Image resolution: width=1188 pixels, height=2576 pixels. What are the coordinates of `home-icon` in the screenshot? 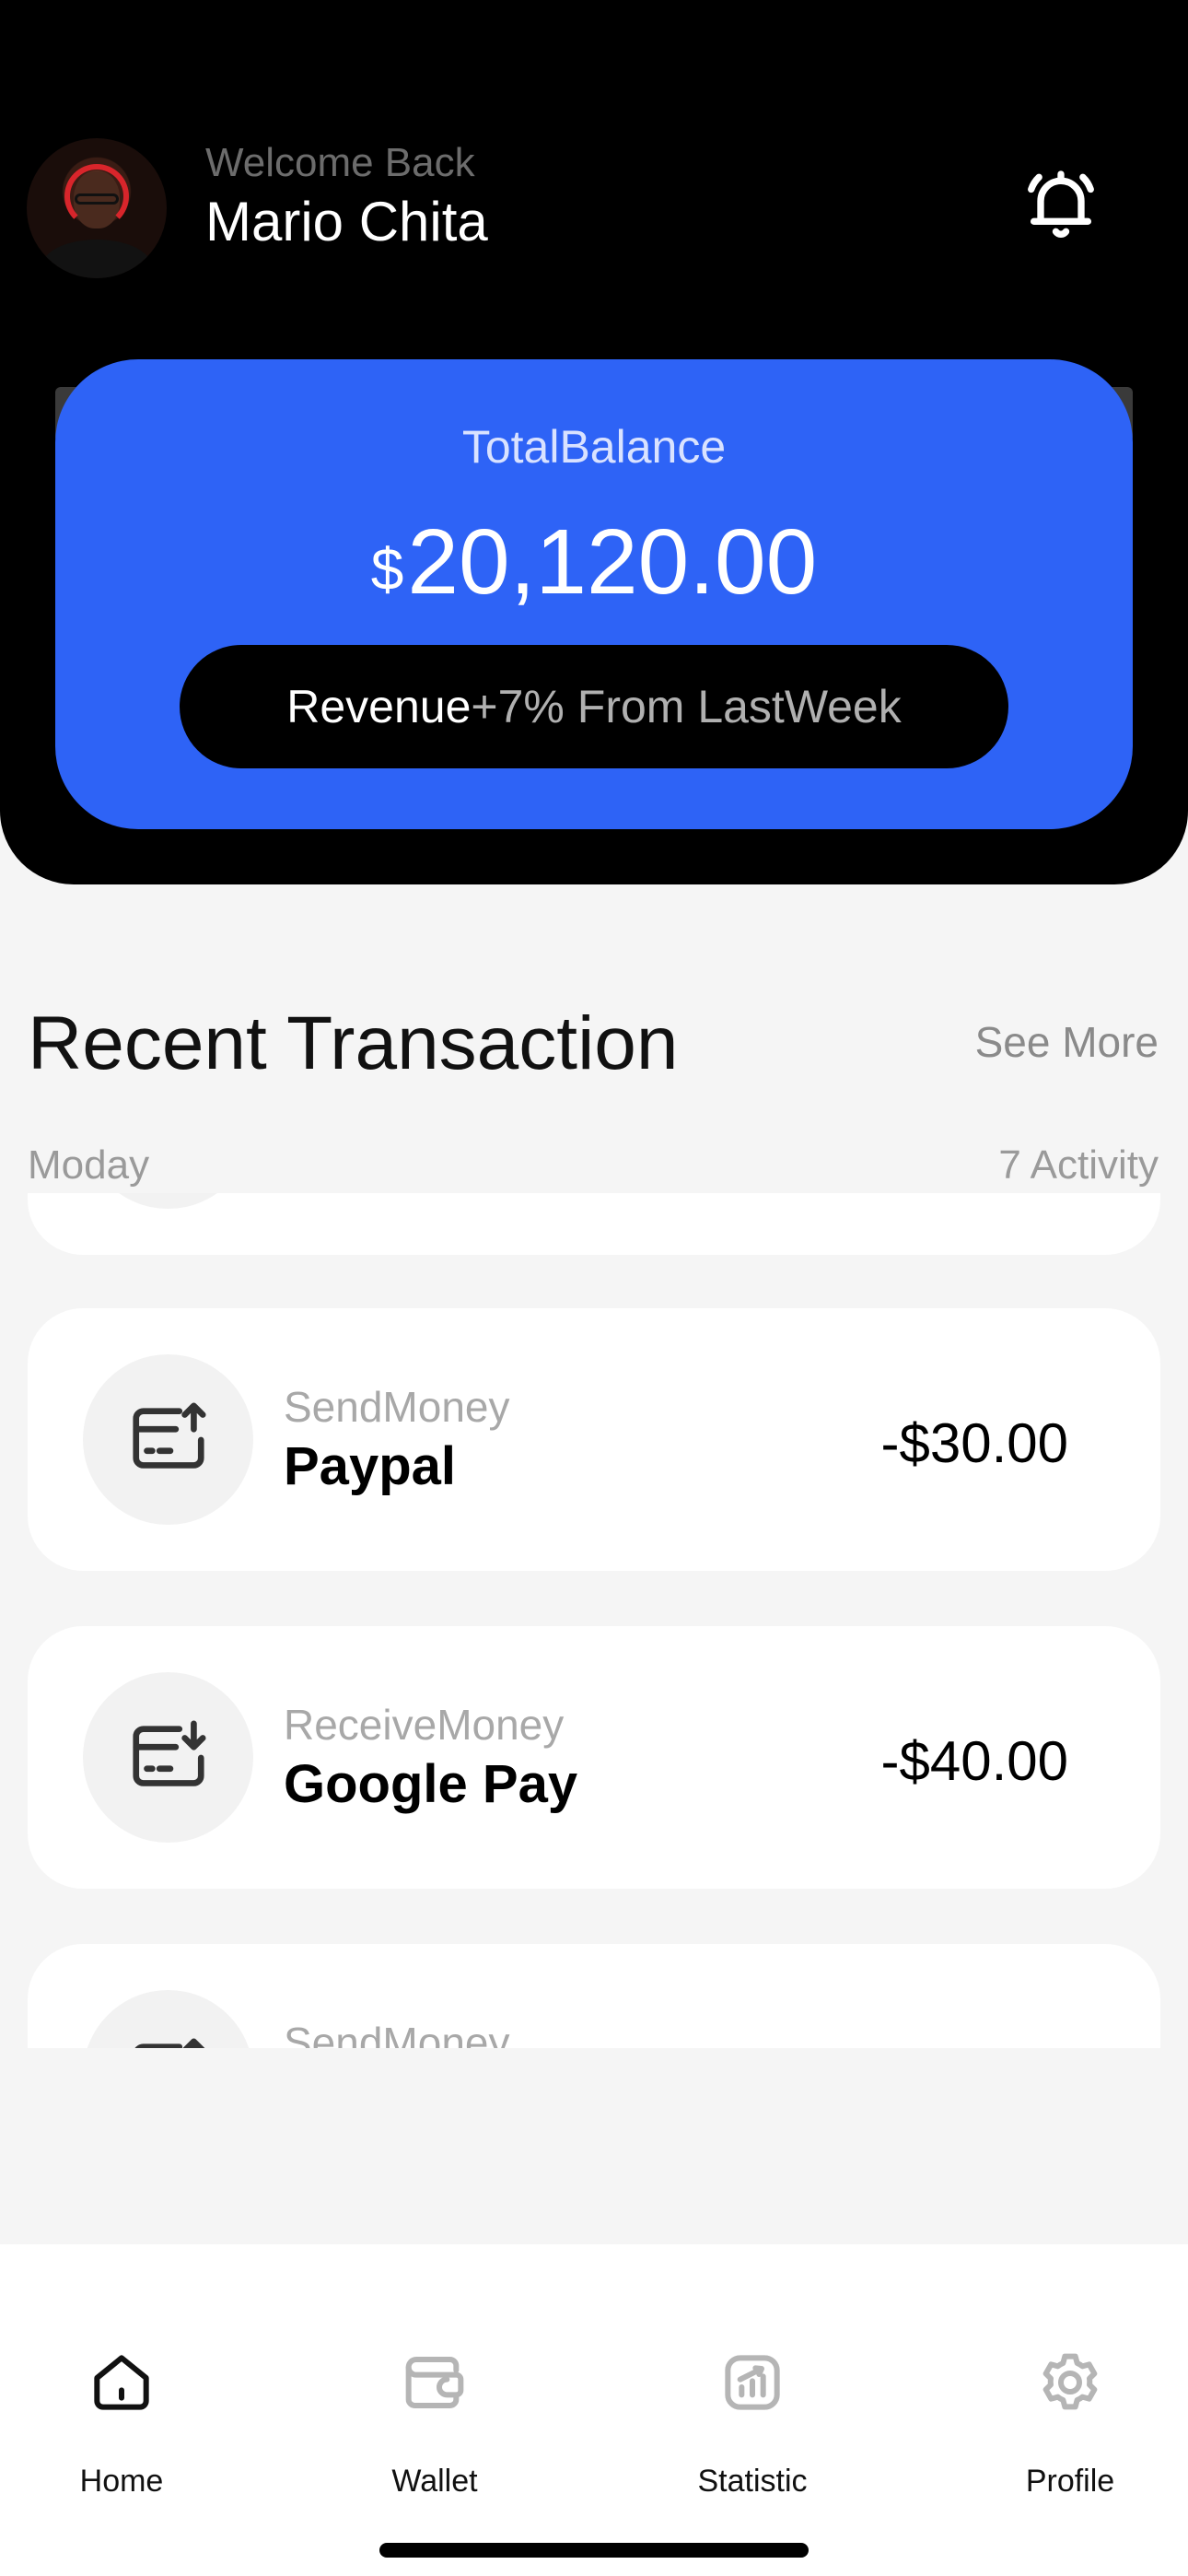 It's located at (121, 2382).